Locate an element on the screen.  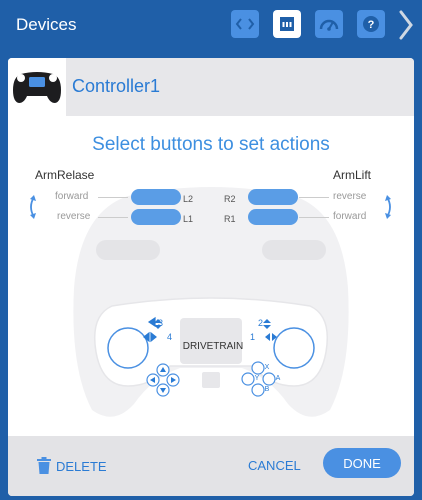
dashboard-tab-button is located at coordinates (329, 24).